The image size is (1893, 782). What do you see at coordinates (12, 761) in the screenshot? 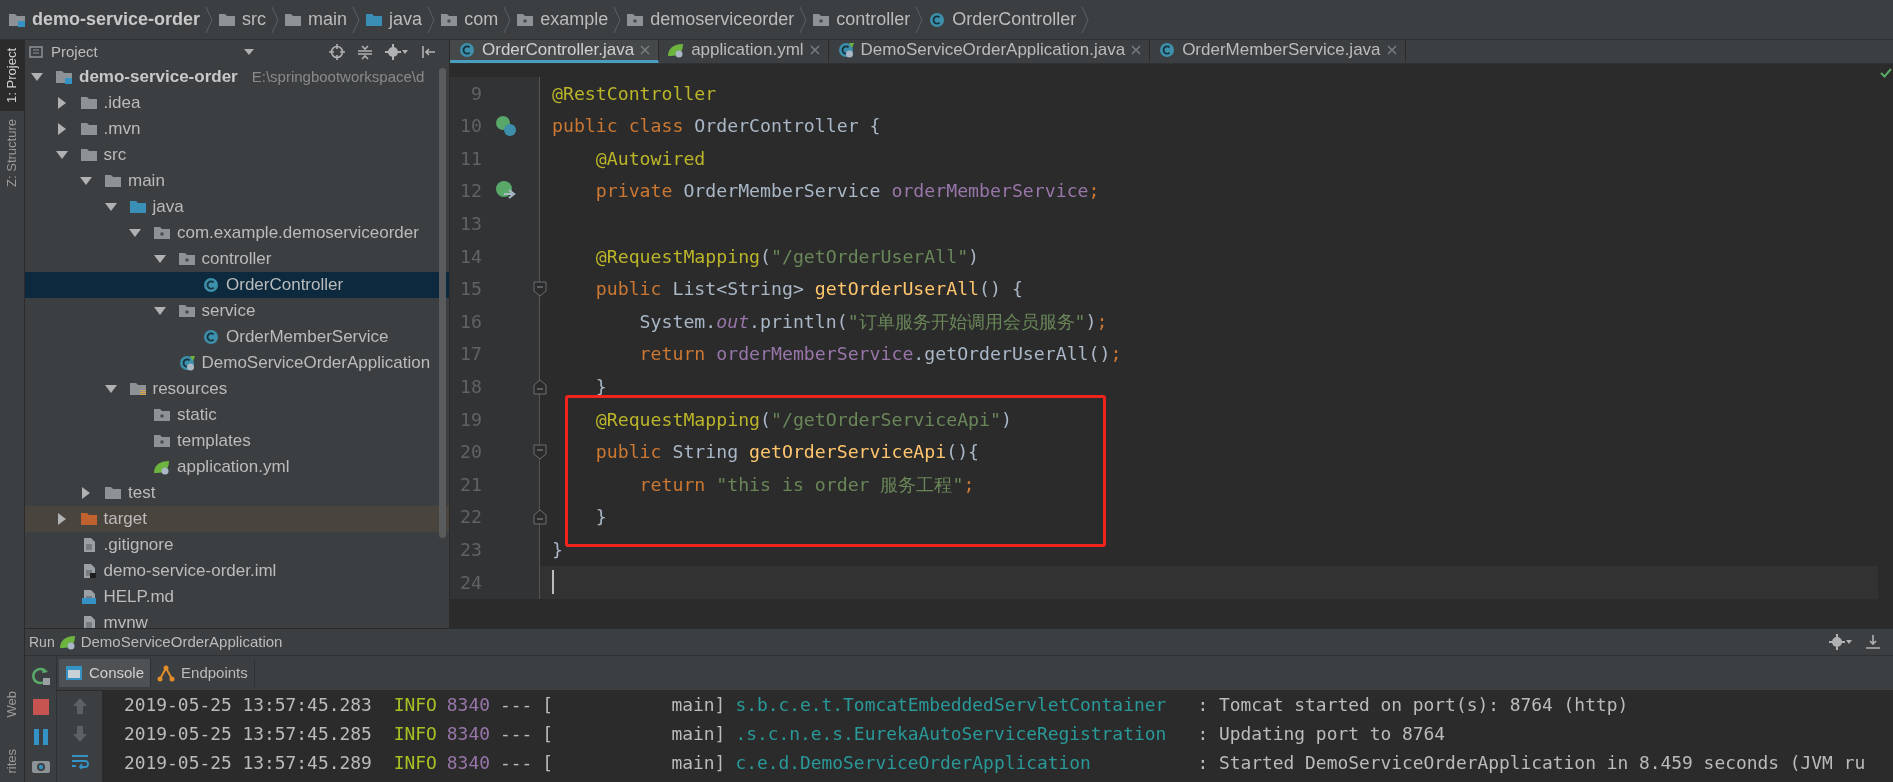
I see `tool-window-tab: rites` at bounding box center [12, 761].